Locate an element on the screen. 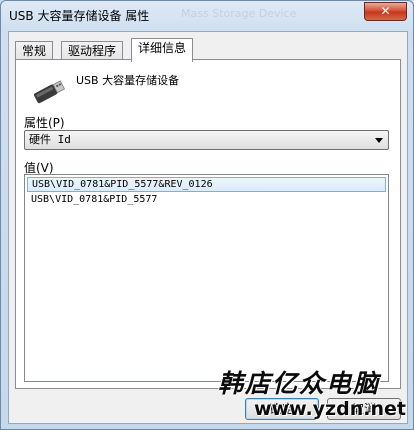 The height and width of the screenshot is (430, 414). device-name: USB 大容量存储设备 is located at coordinates (128, 80).